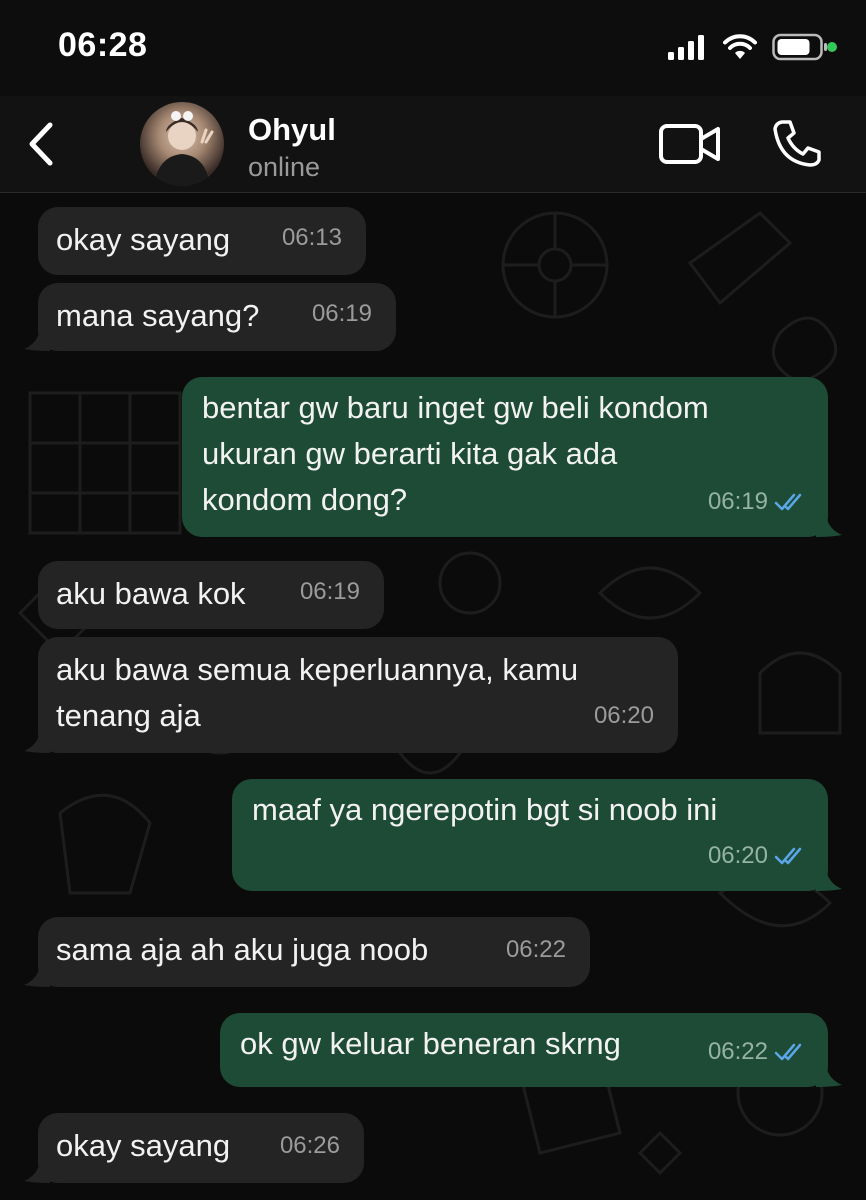  I want to click on avatar-photo, so click(184, 148).